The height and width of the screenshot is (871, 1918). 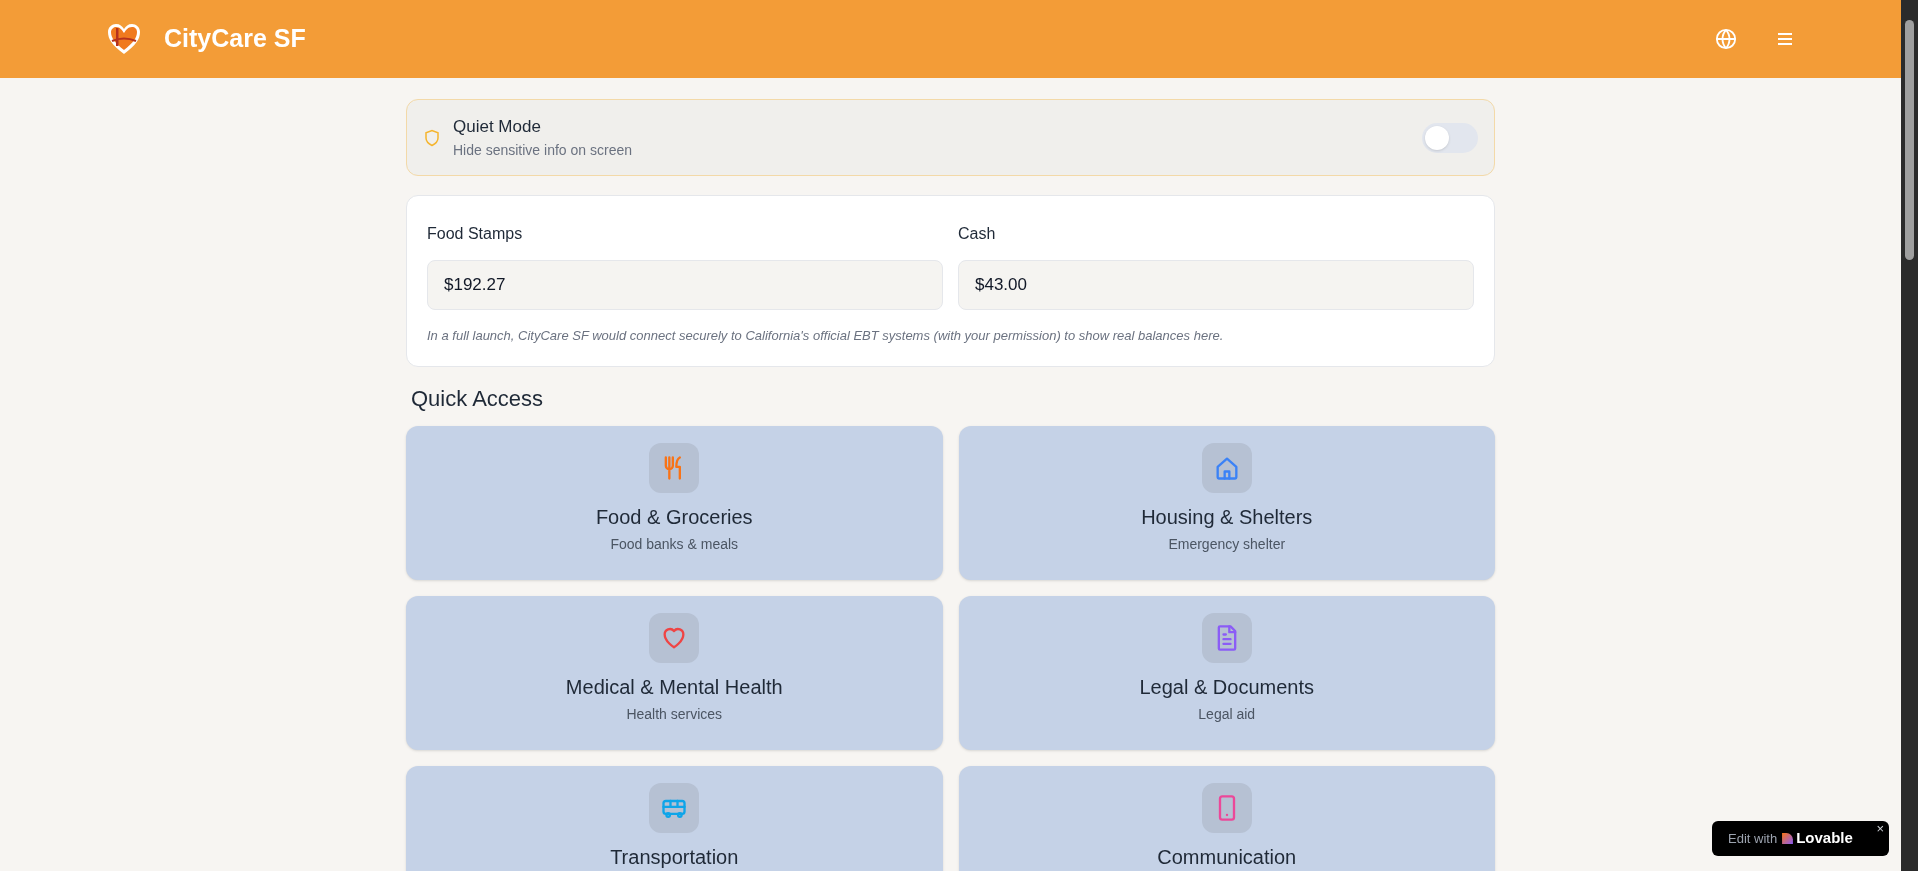 I want to click on card-subtitle: Food banks & meals, so click(x=674, y=544).